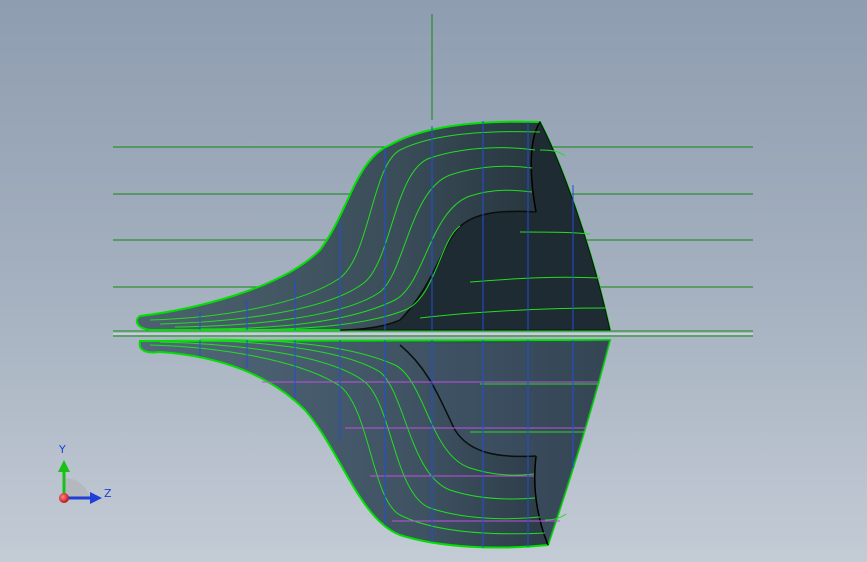  I want to click on triad-y-label: Y, so click(62, 449).